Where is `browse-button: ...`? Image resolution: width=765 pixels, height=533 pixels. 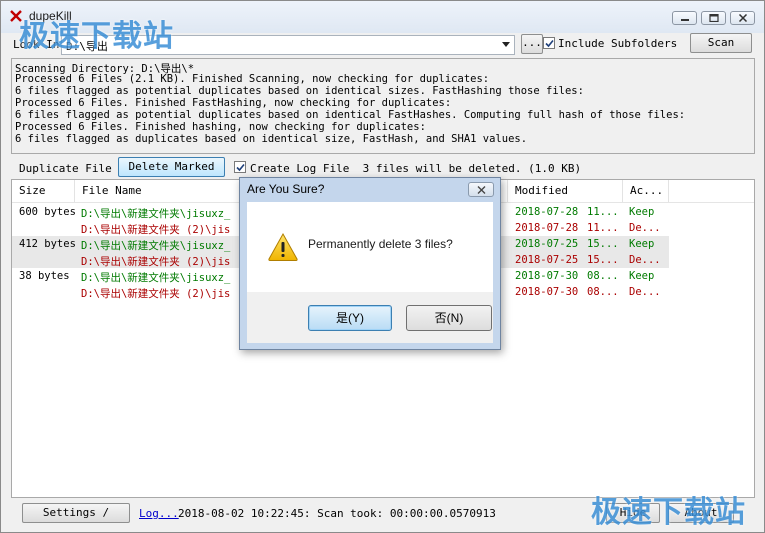 browse-button: ... is located at coordinates (532, 44).